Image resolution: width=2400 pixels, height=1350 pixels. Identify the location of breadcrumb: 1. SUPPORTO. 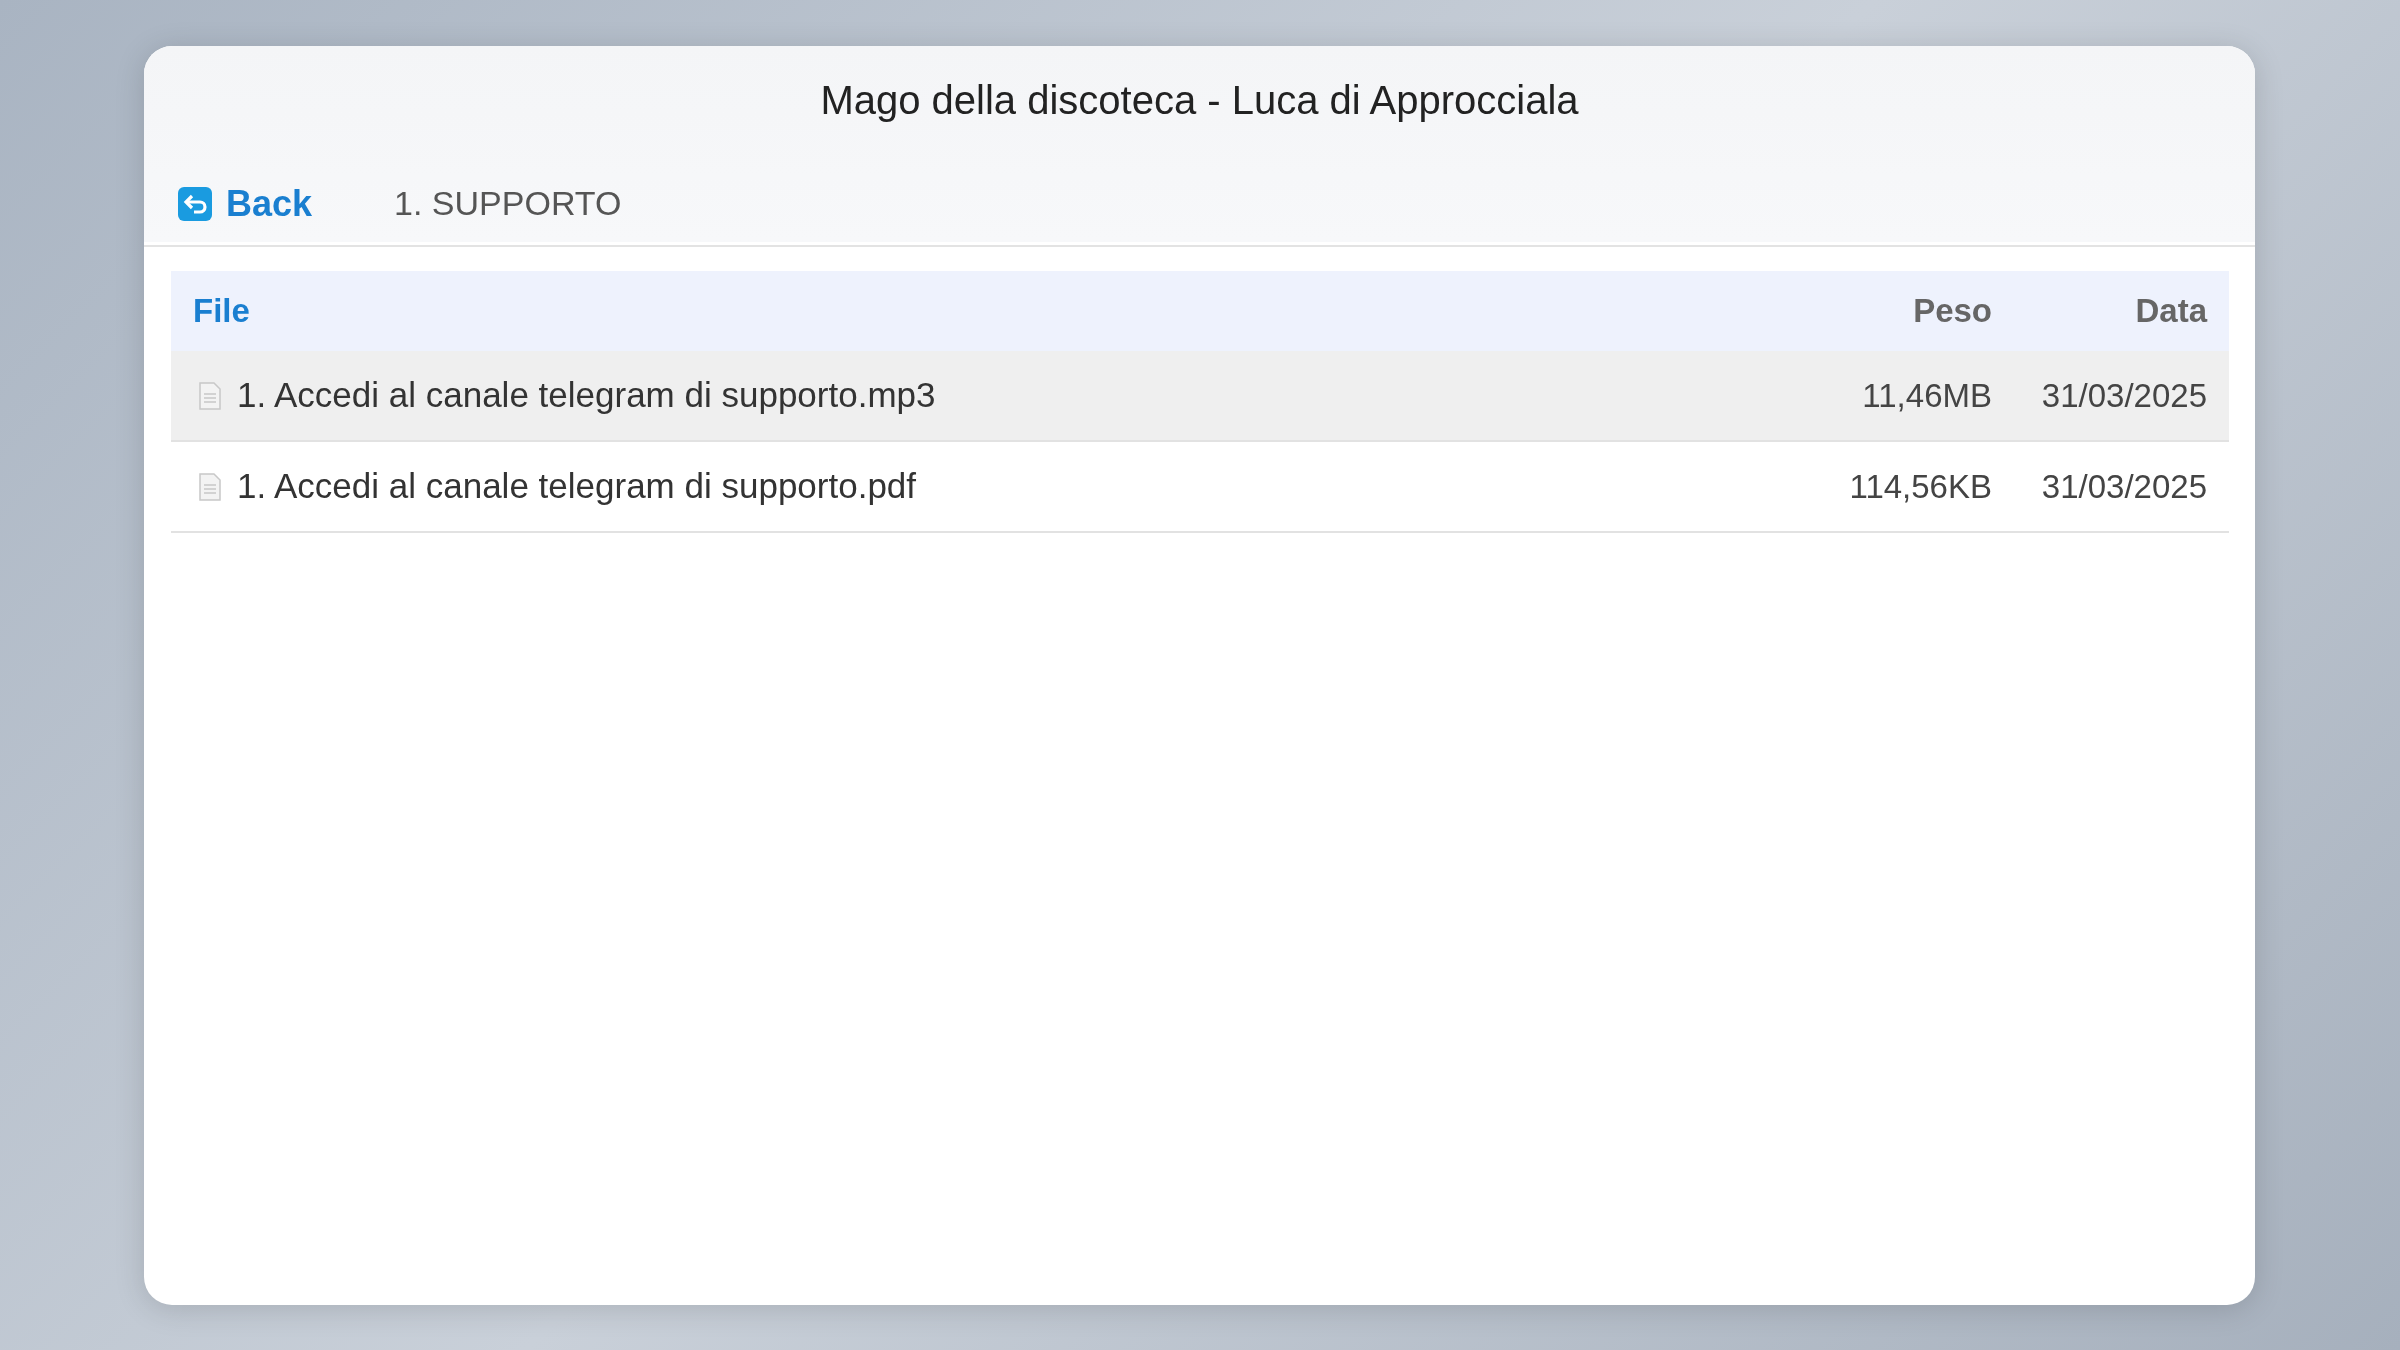
(508, 203).